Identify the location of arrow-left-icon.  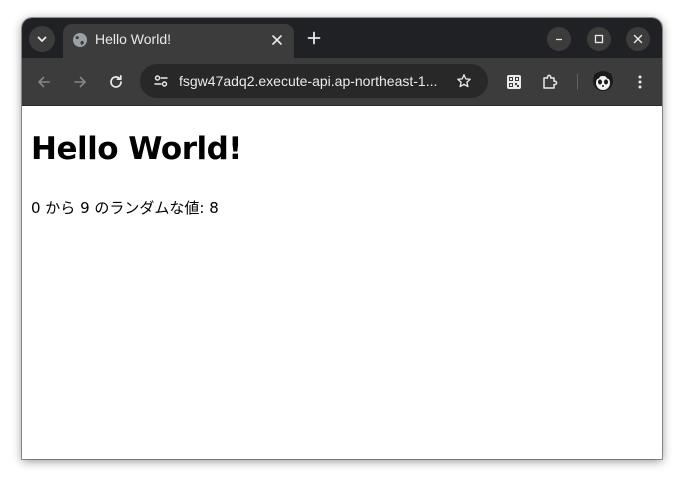
(44, 82).